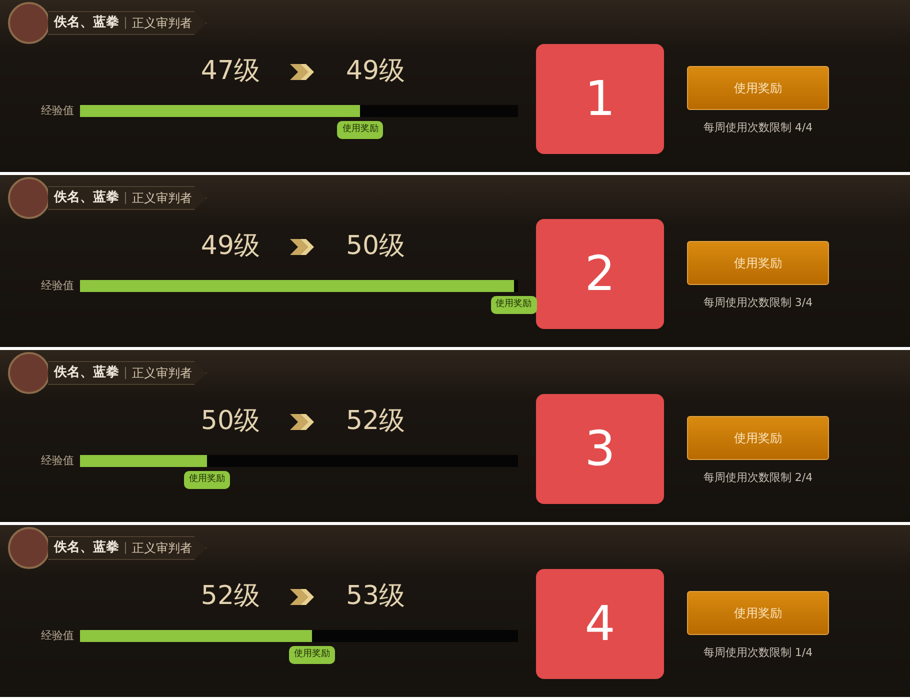  Describe the element at coordinates (376, 421) in the screenshot. I see `target-level: 52级` at that location.